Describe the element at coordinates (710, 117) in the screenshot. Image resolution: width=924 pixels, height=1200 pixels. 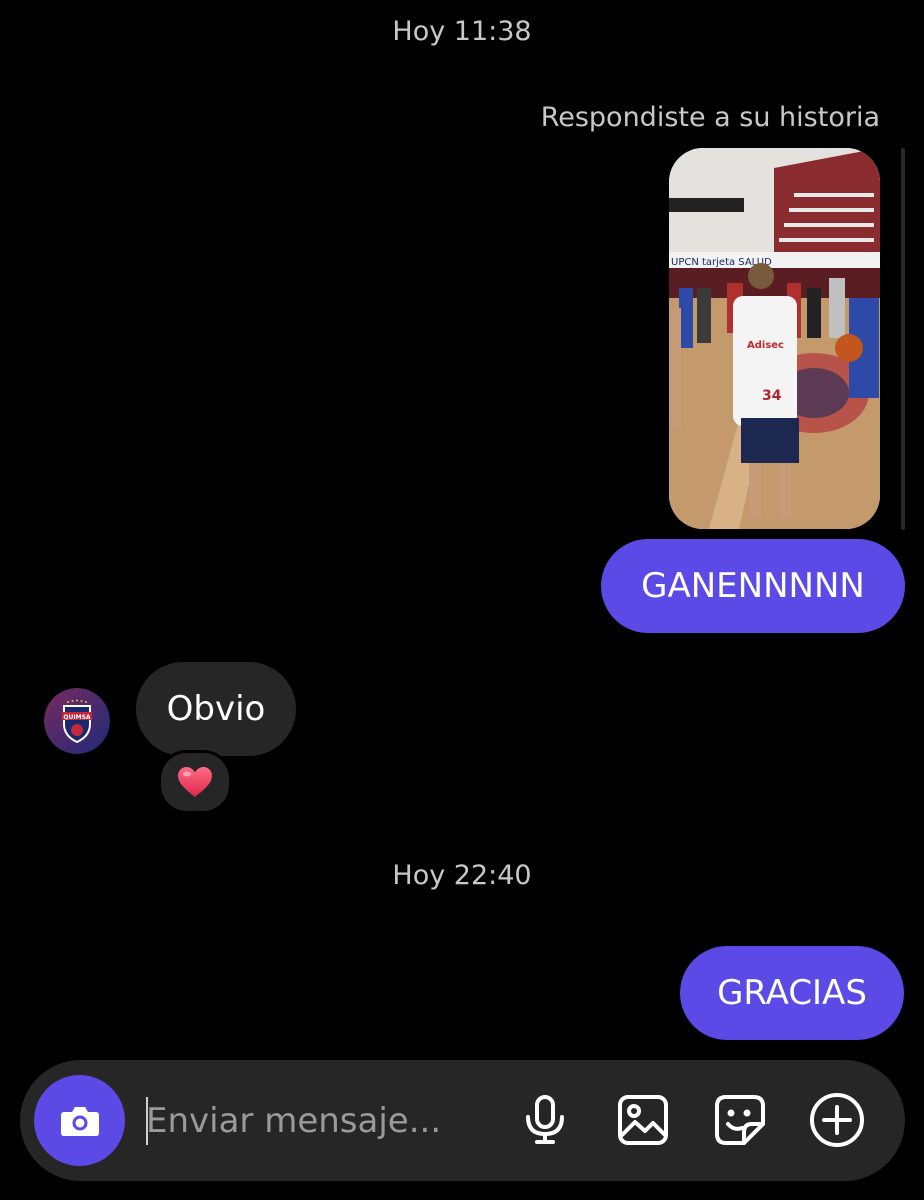
I see `story-reply-label: Respondiste a su historia` at that location.